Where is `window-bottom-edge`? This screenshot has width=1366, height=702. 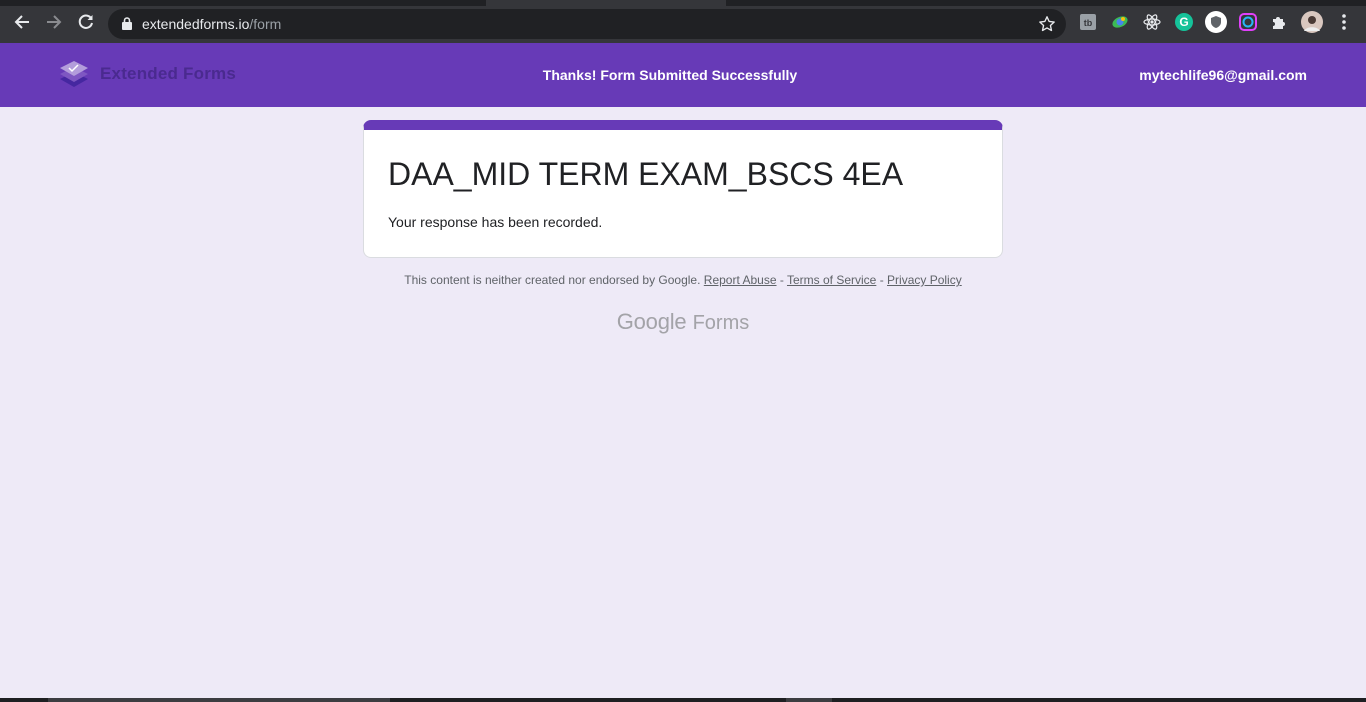 window-bottom-edge is located at coordinates (683, 700).